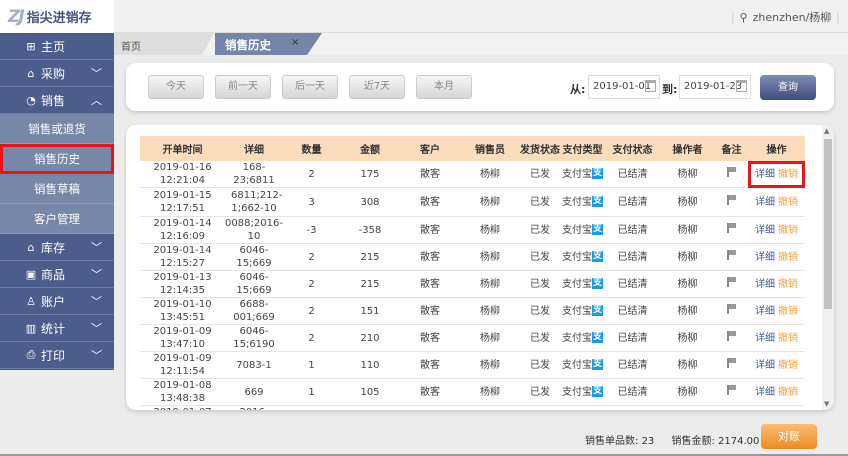  What do you see at coordinates (377, 87) in the screenshot?
I see `quick-date-button: 近7天` at bounding box center [377, 87].